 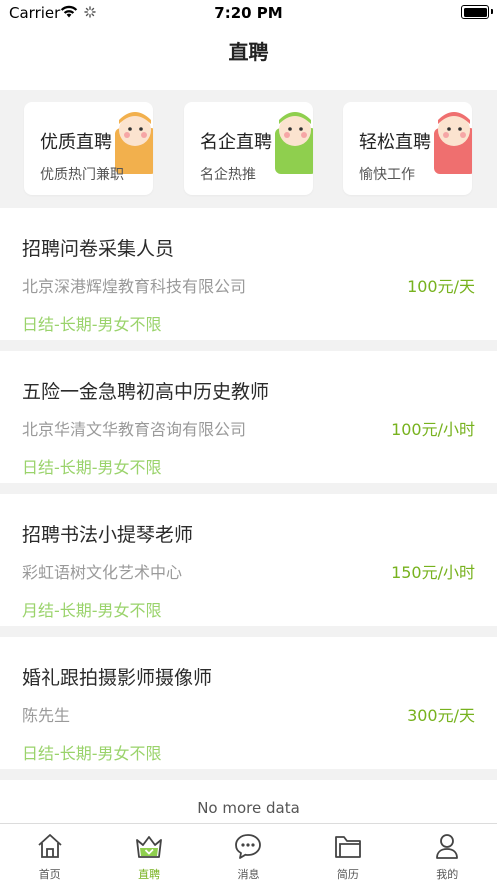 What do you see at coordinates (108, 535) in the screenshot?
I see `job-title: 招聘书法小提琴老师` at bounding box center [108, 535].